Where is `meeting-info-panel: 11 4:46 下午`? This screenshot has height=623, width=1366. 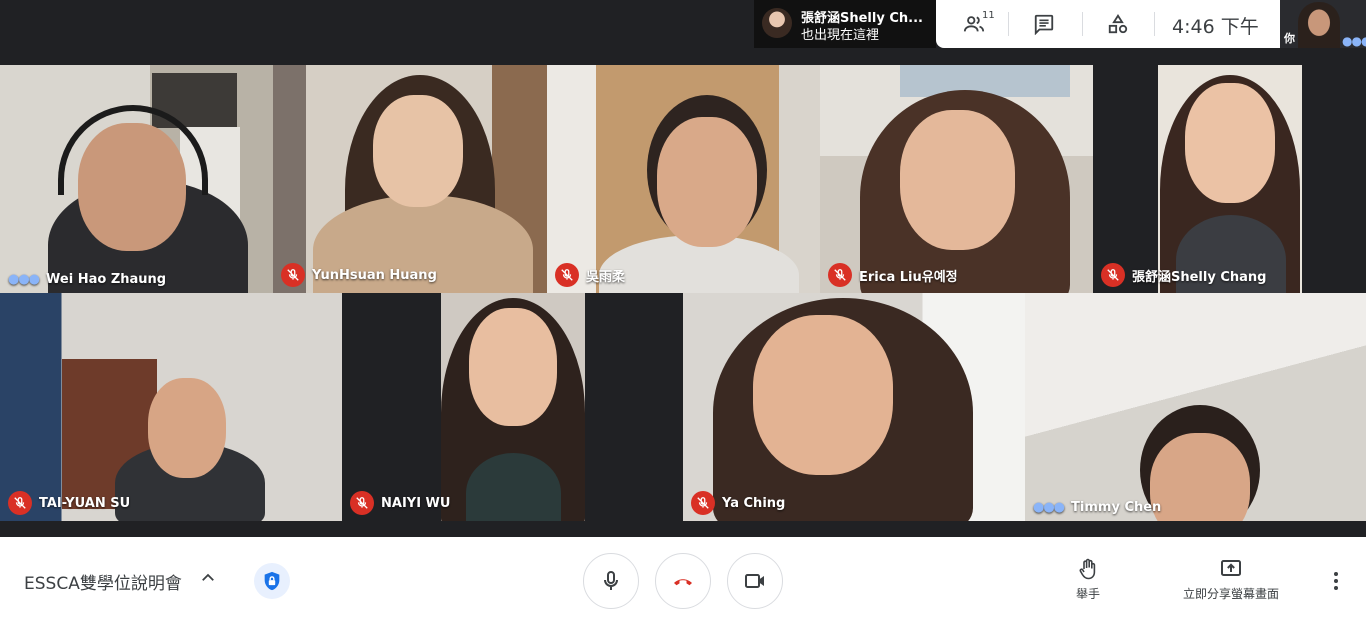
meeting-info-panel: 11 4:46 下午 is located at coordinates (1108, 24).